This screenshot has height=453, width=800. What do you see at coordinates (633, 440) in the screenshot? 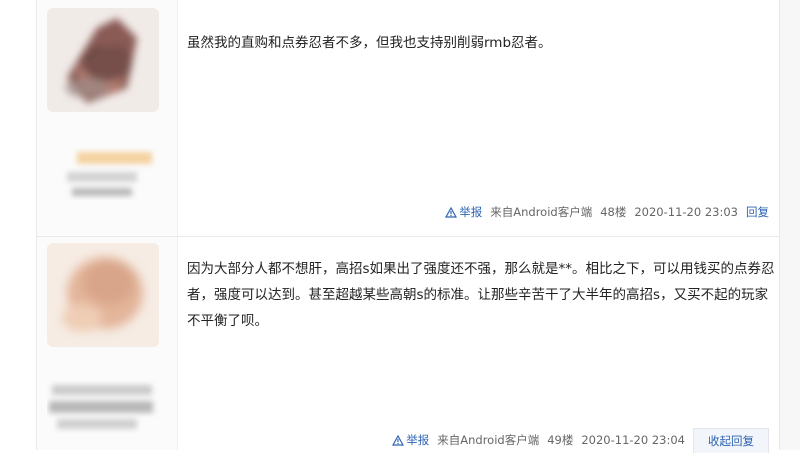
I see `post-time: 2020-11-20 23:04` at bounding box center [633, 440].